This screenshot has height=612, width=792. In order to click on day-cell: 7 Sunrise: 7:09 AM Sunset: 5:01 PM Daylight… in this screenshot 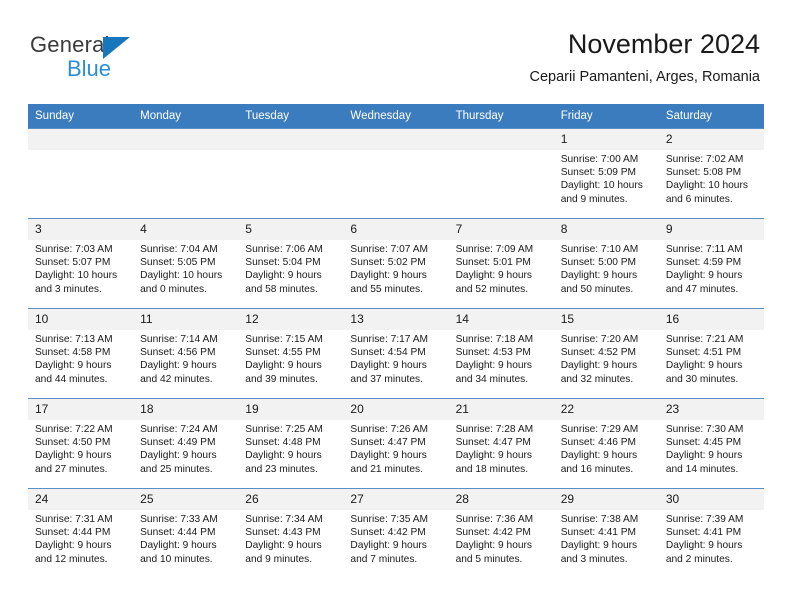, I will do `click(501, 263)`.